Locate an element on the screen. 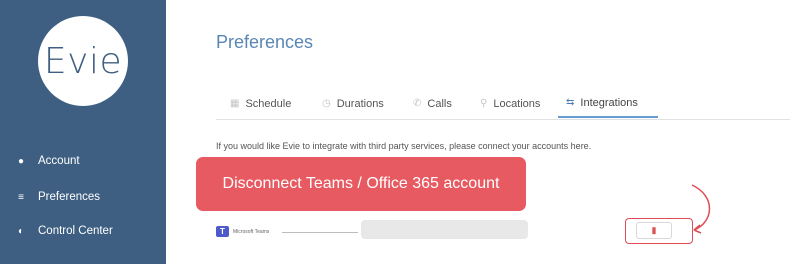 The image size is (795, 264). callout-banner: Disconnect Teams / Office 365 account is located at coordinates (361, 184).